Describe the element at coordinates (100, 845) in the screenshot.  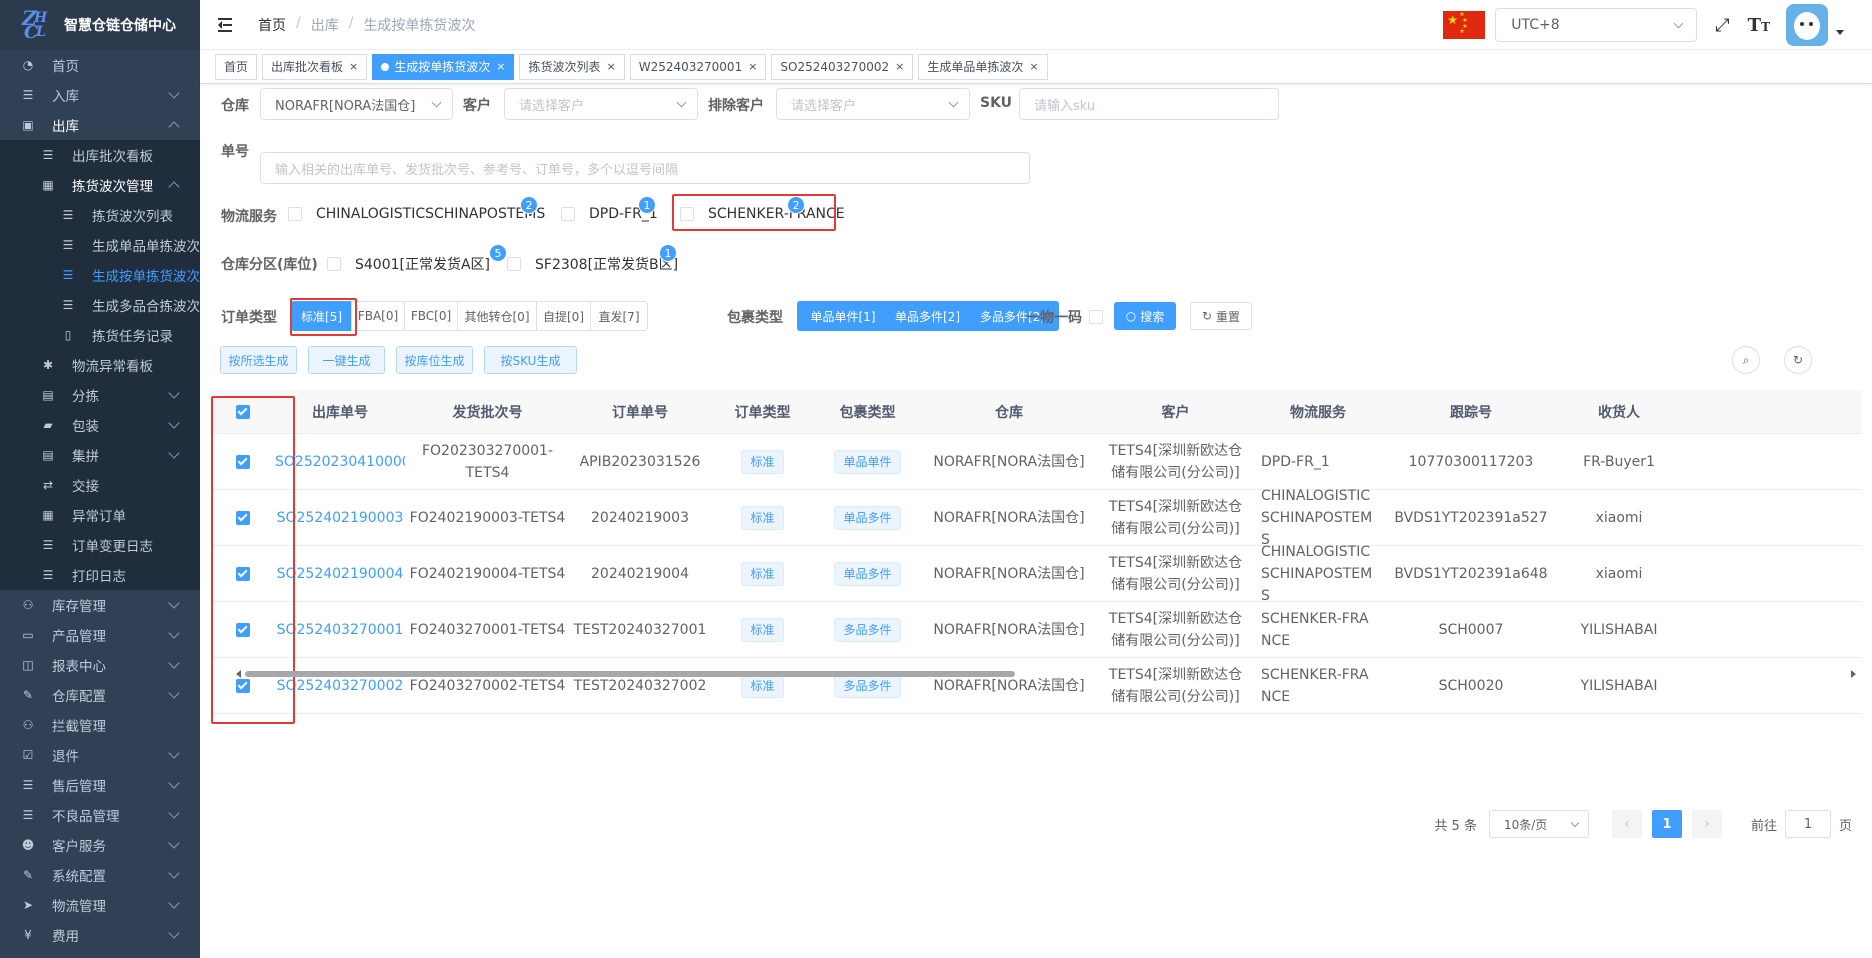
I see `sidebar-item: ☻ 客户服务` at that location.